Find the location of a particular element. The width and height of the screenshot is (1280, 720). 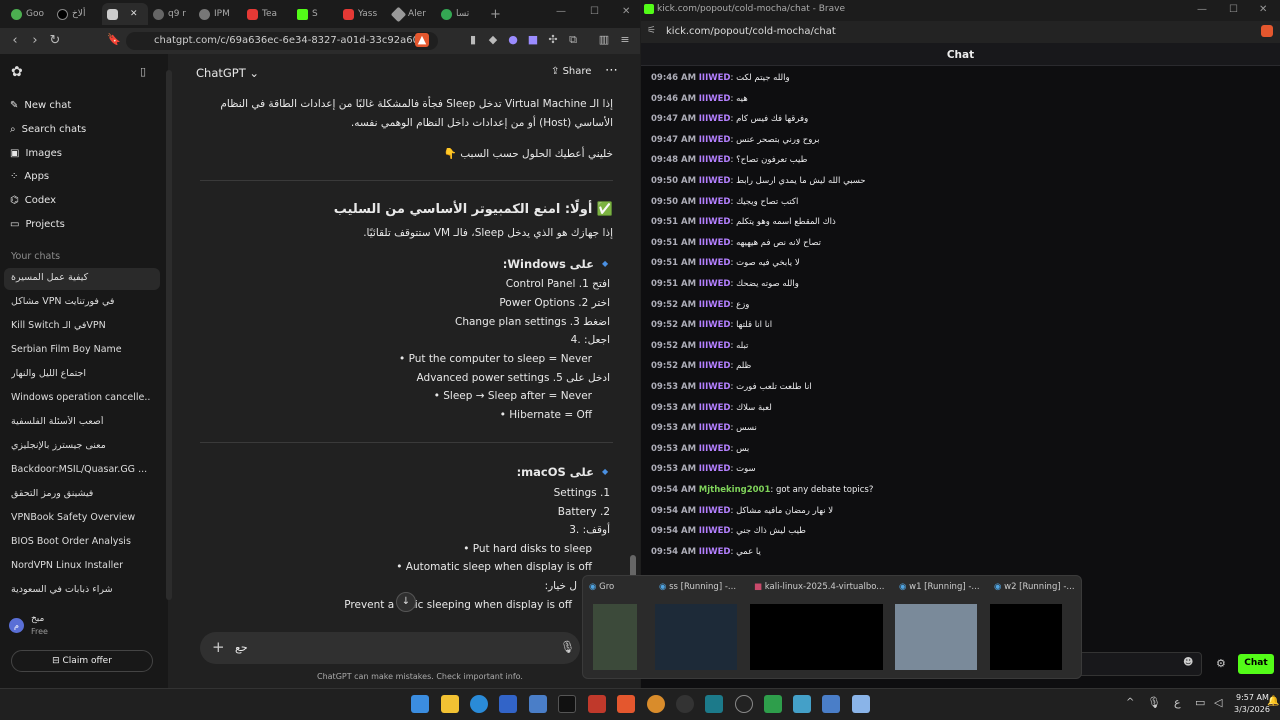

language-indicator: ع is located at coordinates (1177, 702).